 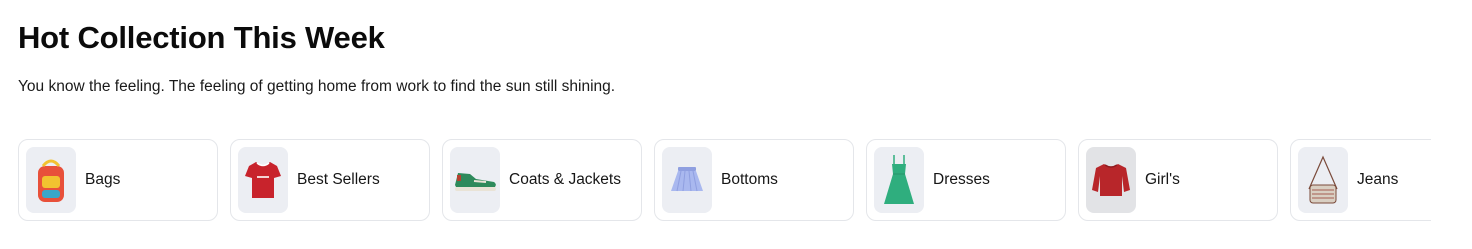 I want to click on category-label: Bottoms, so click(x=749, y=179).